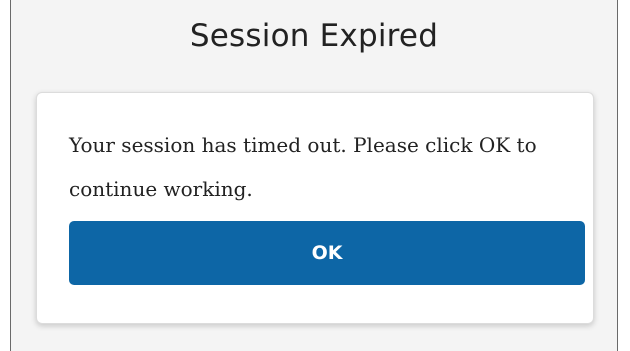  I want to click on ok-button: OK, so click(327, 253).